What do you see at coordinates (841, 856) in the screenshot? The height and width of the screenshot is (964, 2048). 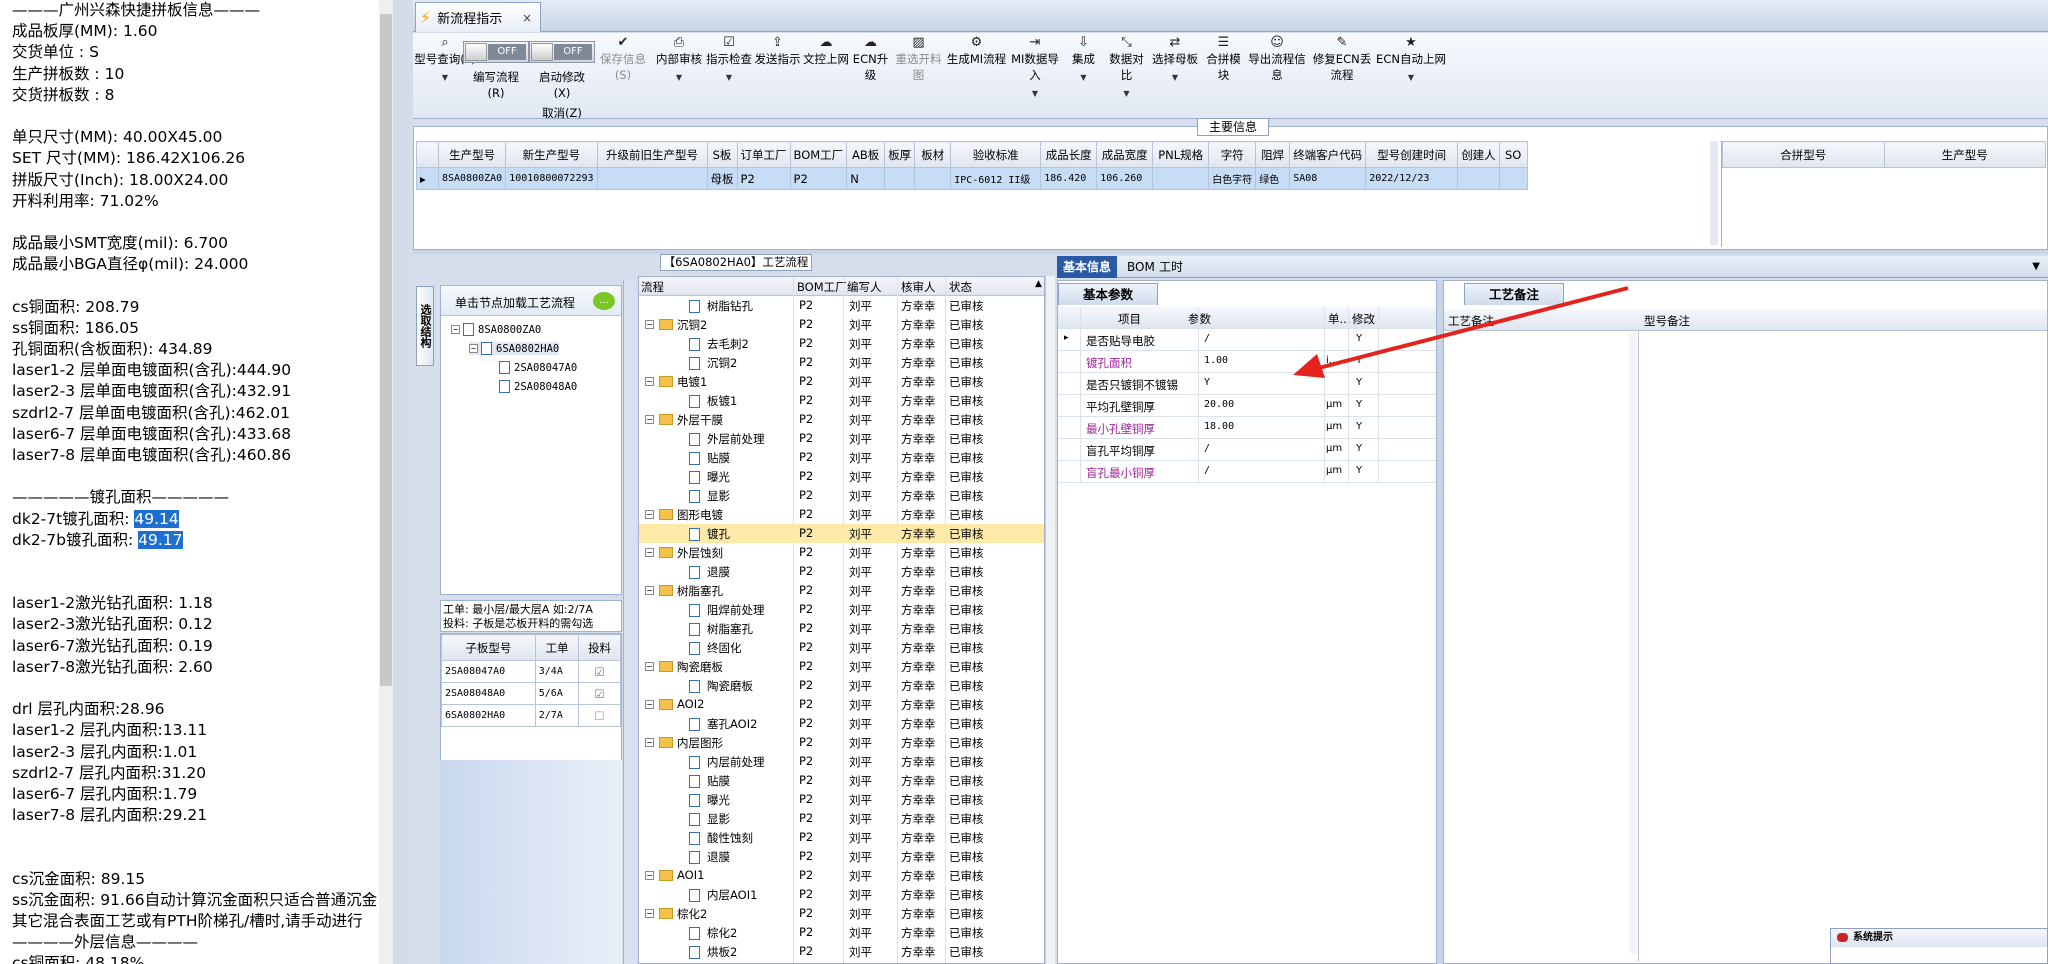 I see `process-row: 退膜 P2 刘平 方幸幸 已审核` at bounding box center [841, 856].